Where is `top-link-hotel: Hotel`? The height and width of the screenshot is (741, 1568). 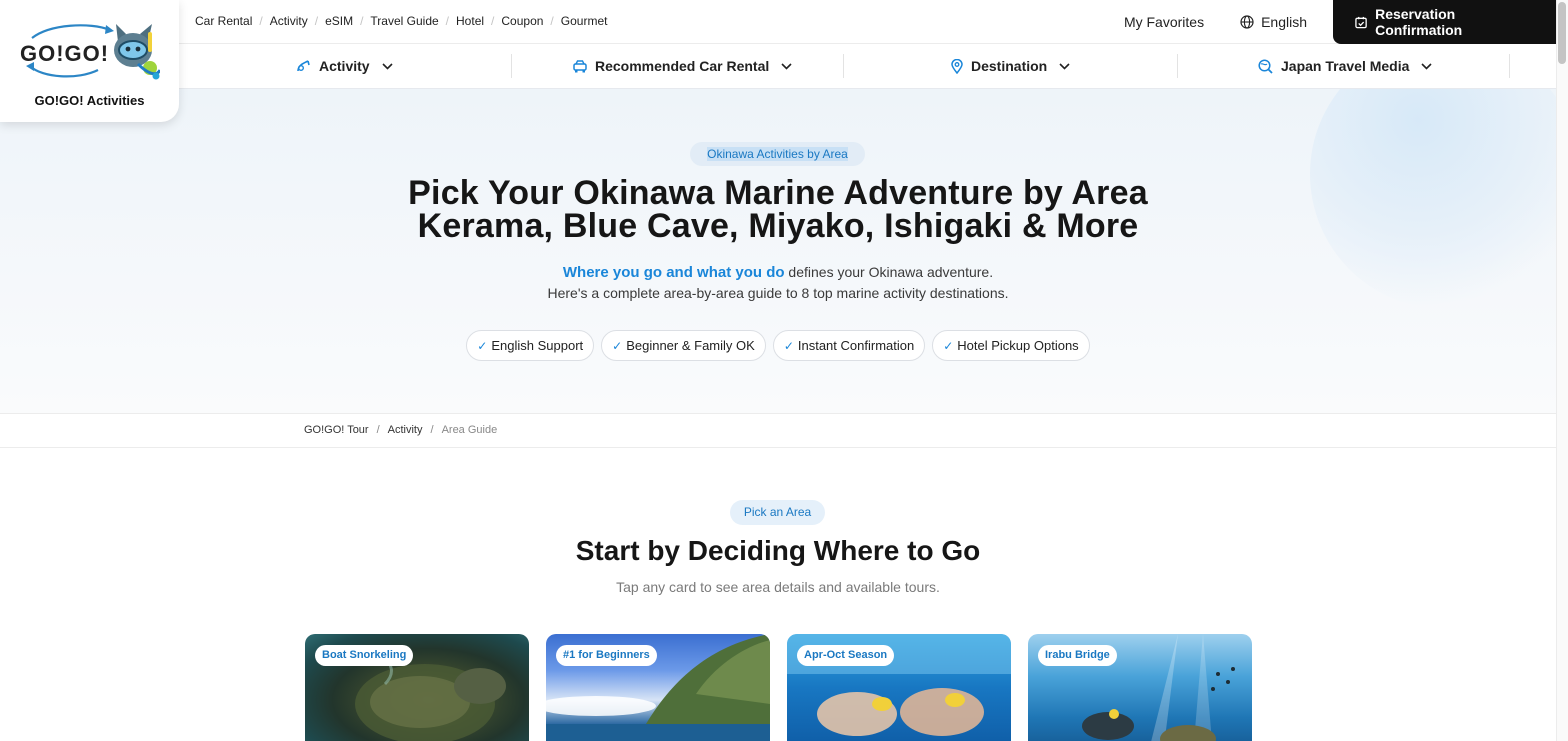
top-link-hotel: Hotel is located at coordinates (470, 21).